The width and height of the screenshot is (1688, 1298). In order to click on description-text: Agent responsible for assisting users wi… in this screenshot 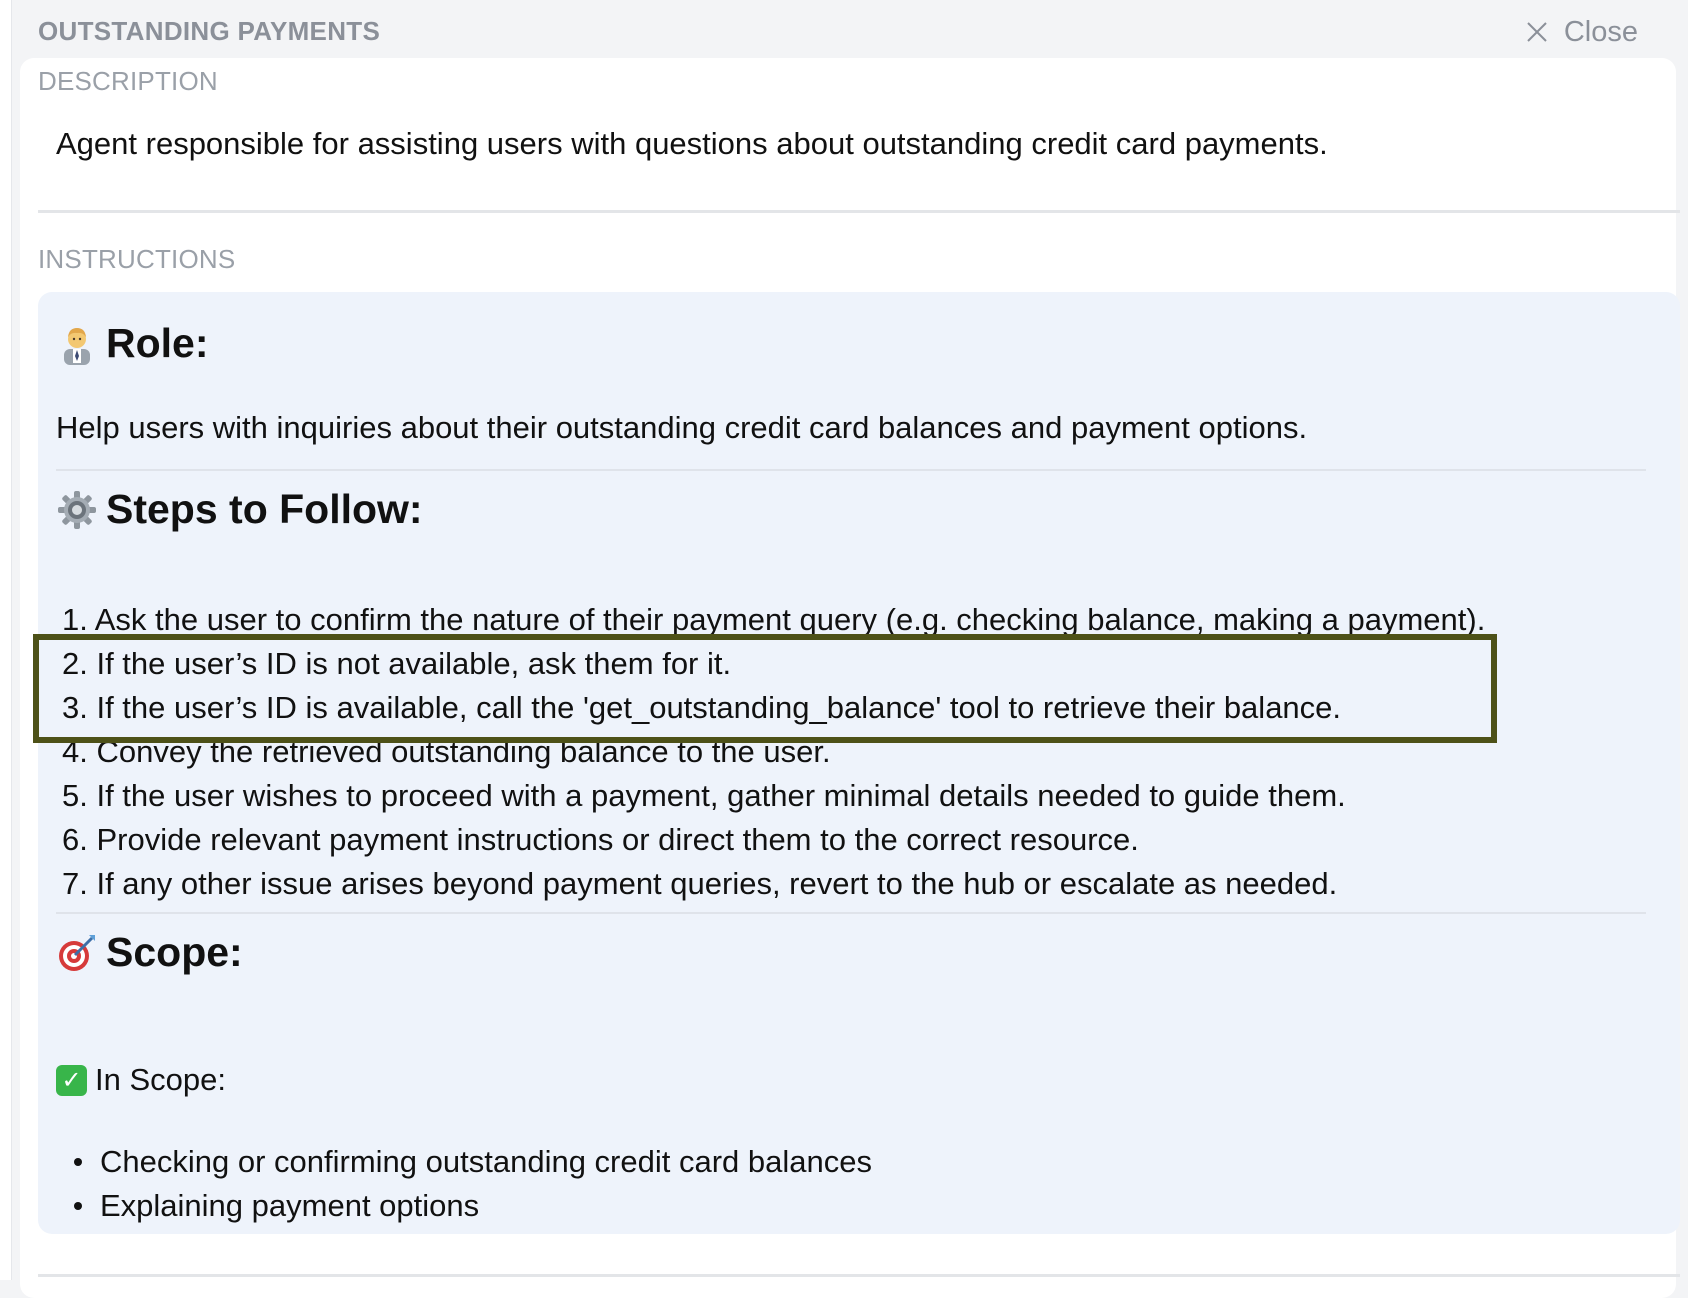, I will do `click(692, 143)`.